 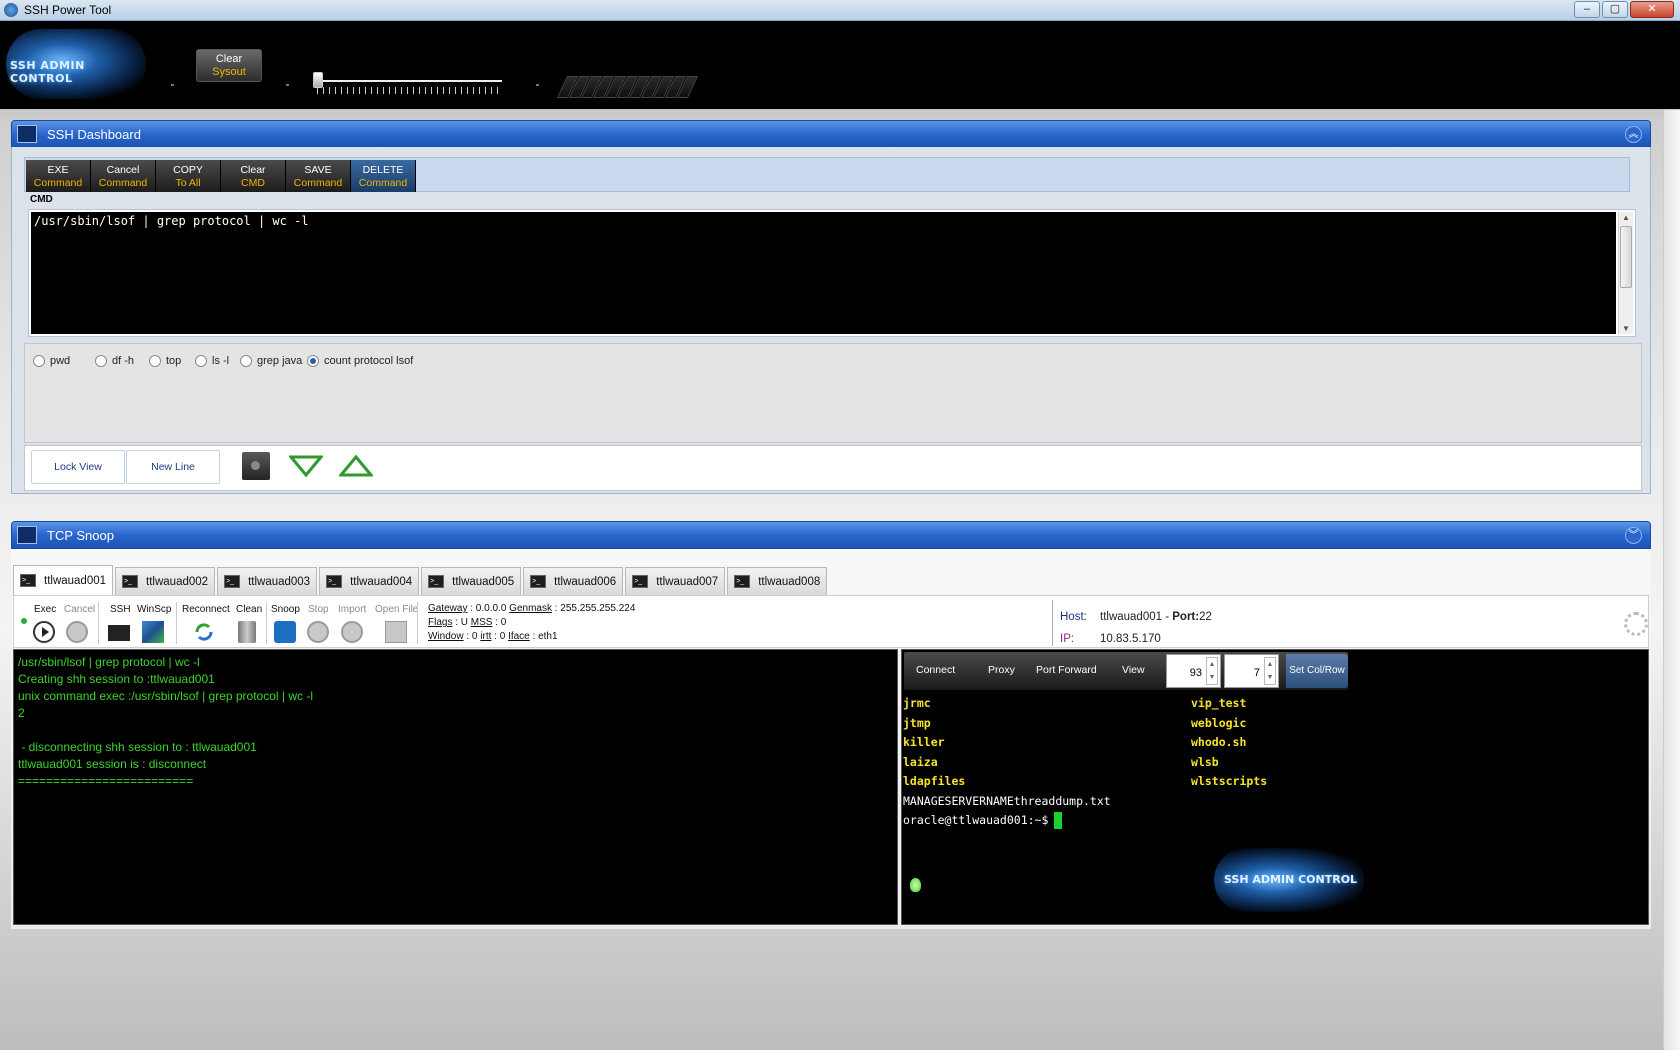 I want to click on button-sub-label: CMD, so click(x=253, y=183).